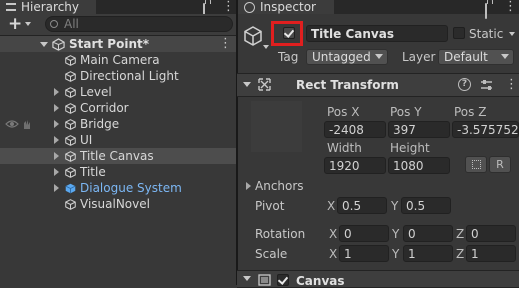 This screenshot has width=519, height=288. Describe the element at coordinates (118, 156) in the screenshot. I see `hierarchy-item-title-canvas: Title Canvas` at that location.